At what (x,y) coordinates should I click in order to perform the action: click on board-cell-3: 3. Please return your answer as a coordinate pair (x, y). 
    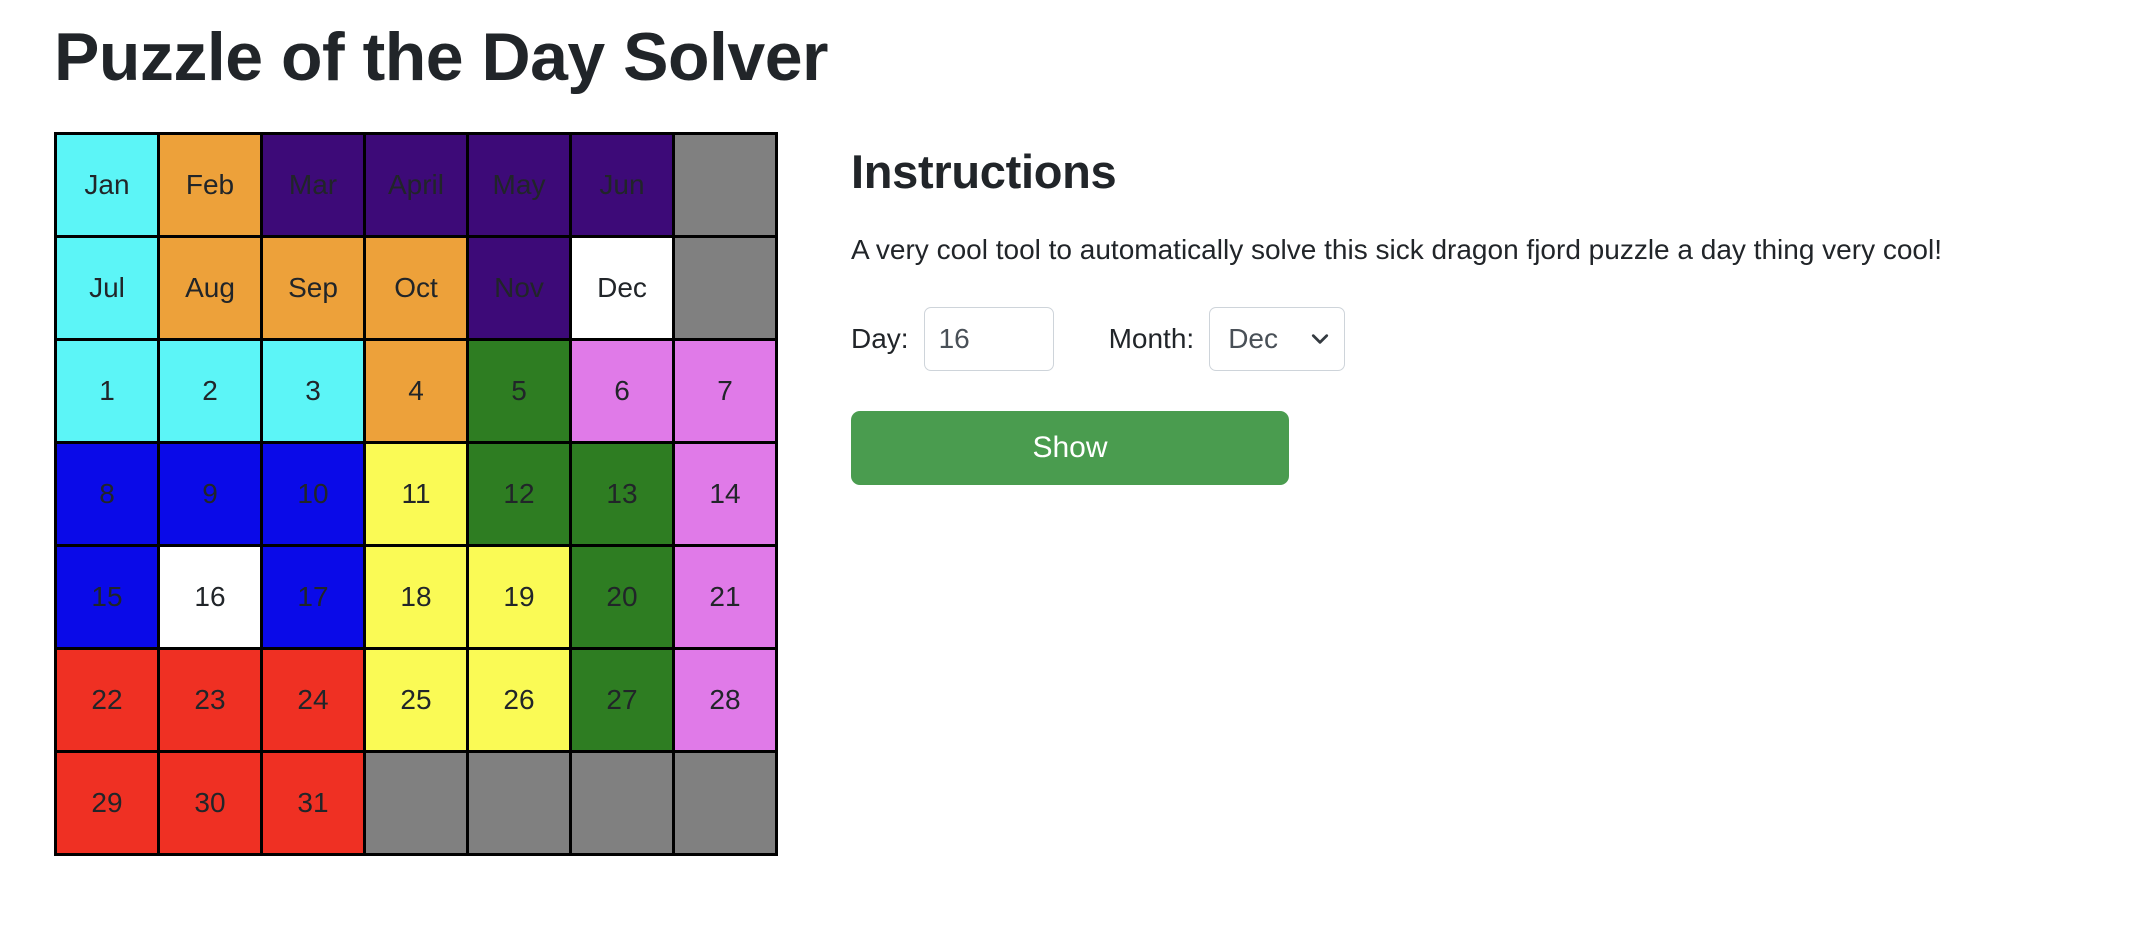
    Looking at the image, I should click on (313, 391).